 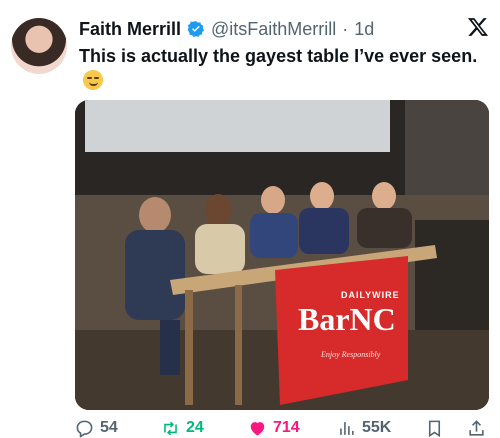 I want to click on reply-button: 54, so click(x=96, y=428).